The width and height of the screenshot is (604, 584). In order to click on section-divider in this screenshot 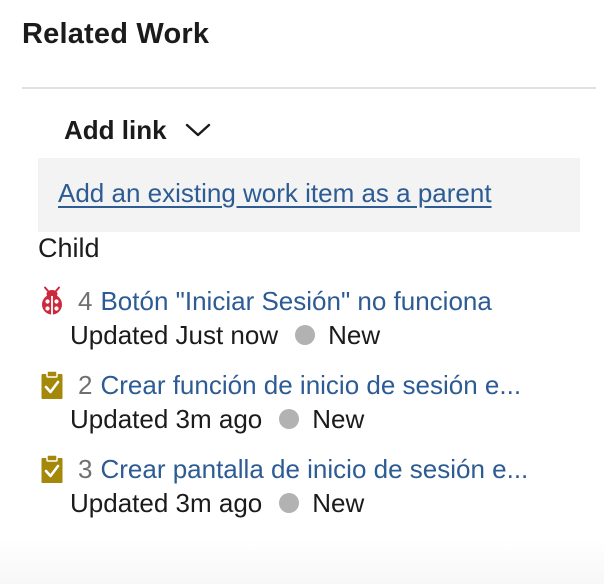, I will do `click(309, 88)`.